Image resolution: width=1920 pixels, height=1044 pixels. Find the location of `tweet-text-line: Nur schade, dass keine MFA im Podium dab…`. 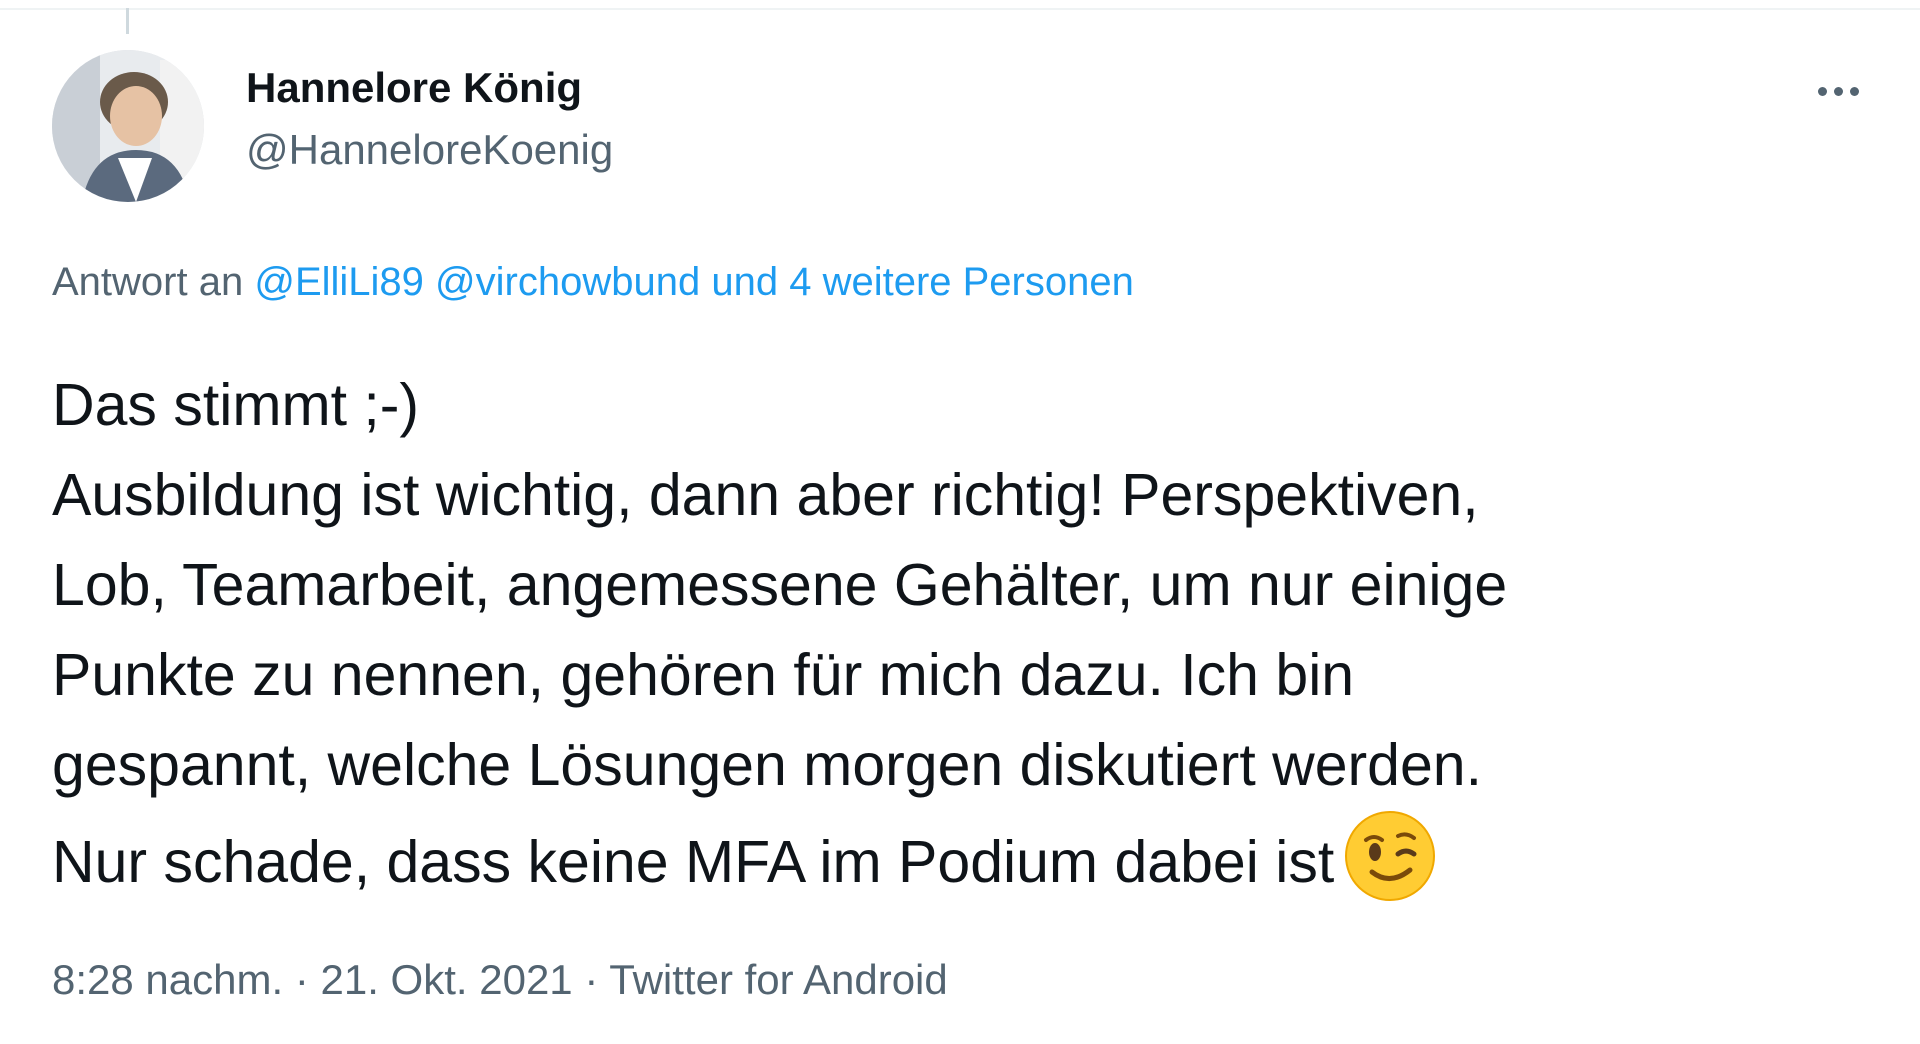

tweet-text-line: Nur schade, dass keine MFA im Podium dab… is located at coordinates (693, 862).